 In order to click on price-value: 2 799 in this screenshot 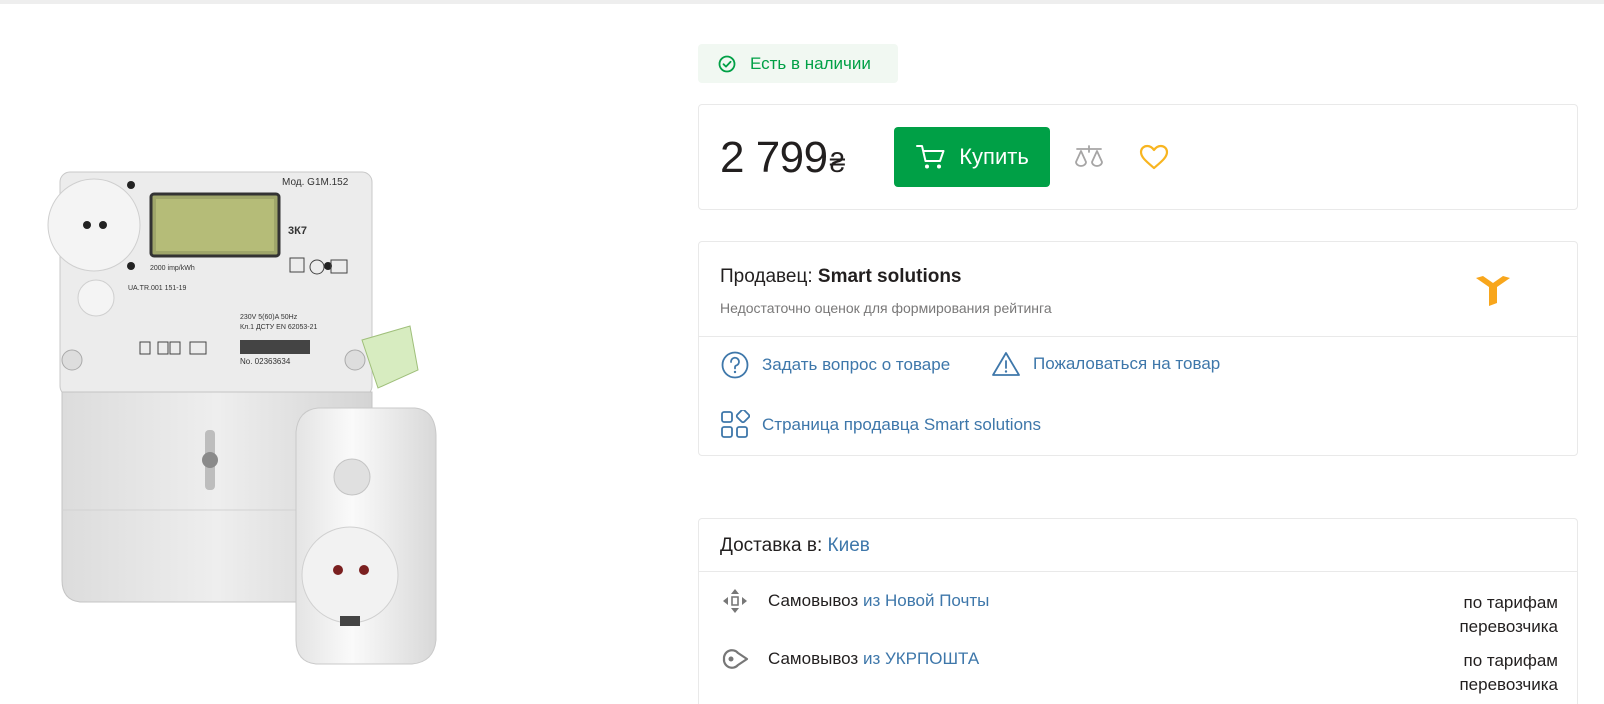, I will do `click(774, 157)`.